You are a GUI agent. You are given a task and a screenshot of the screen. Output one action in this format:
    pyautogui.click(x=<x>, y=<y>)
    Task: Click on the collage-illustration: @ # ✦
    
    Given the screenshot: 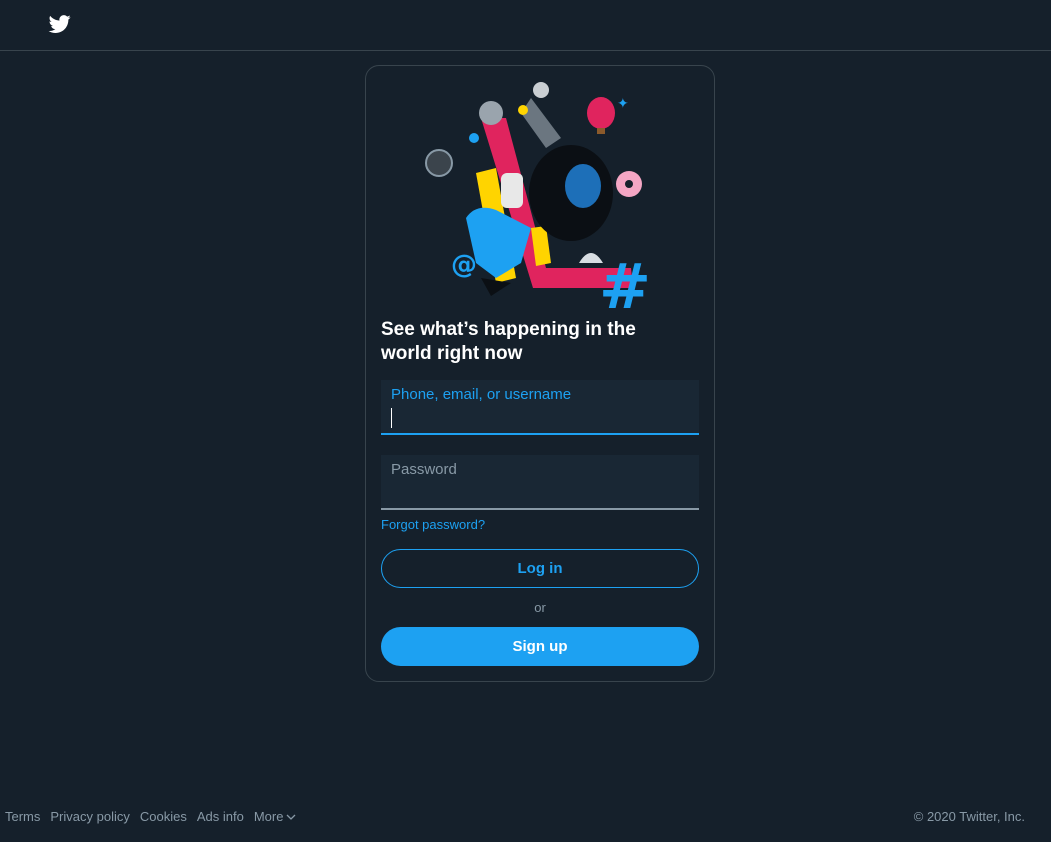 What is the action you would take?
    pyautogui.click(x=538, y=195)
    